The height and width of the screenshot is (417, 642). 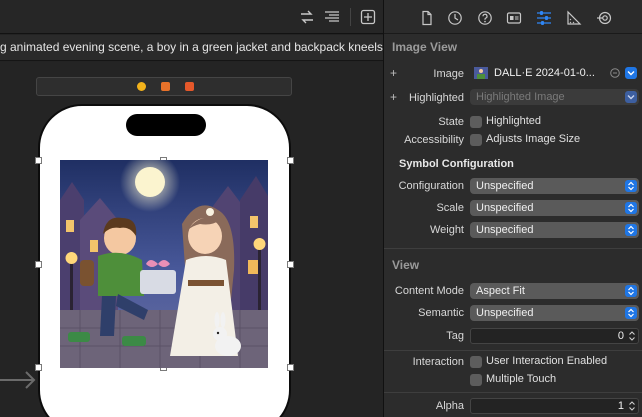 I want to click on dynamic-island, so click(x=166, y=125).